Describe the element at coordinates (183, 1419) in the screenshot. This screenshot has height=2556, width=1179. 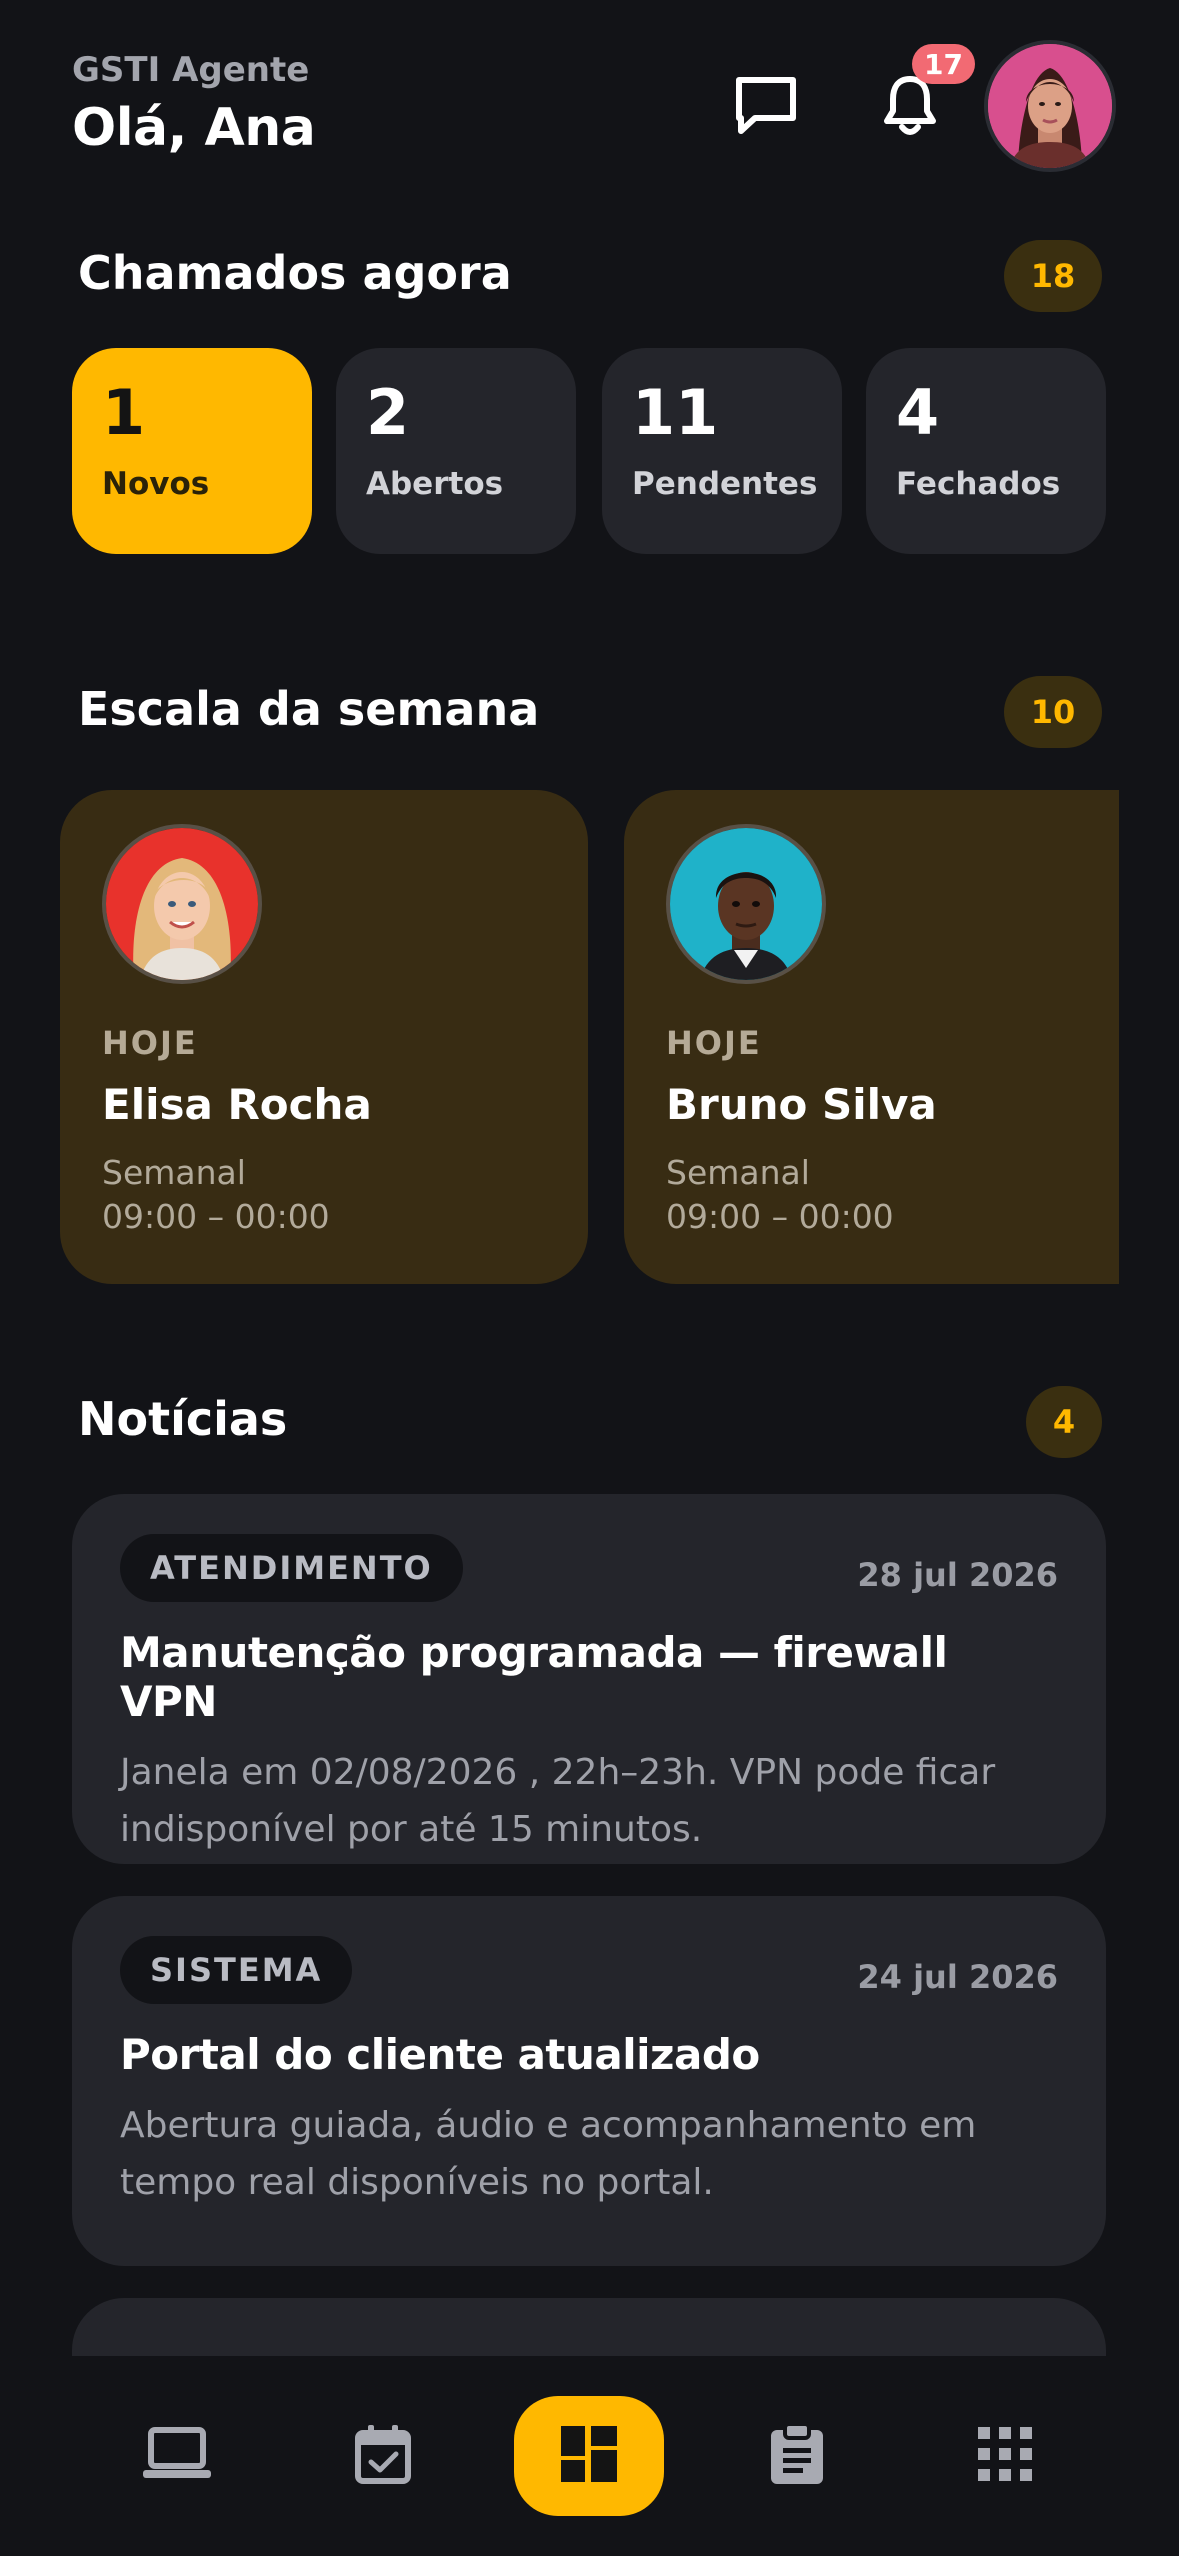
I see `news-section-title: Notícias` at that location.